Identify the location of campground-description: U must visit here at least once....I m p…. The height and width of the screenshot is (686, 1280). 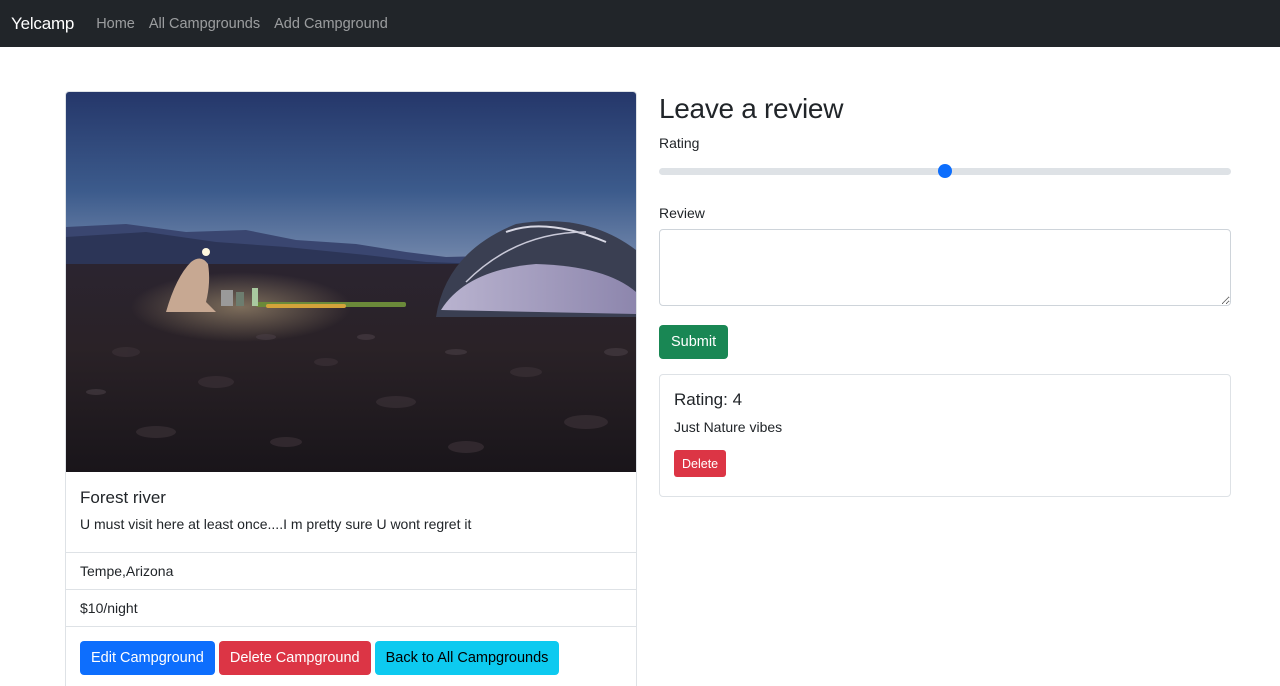
(276, 524).